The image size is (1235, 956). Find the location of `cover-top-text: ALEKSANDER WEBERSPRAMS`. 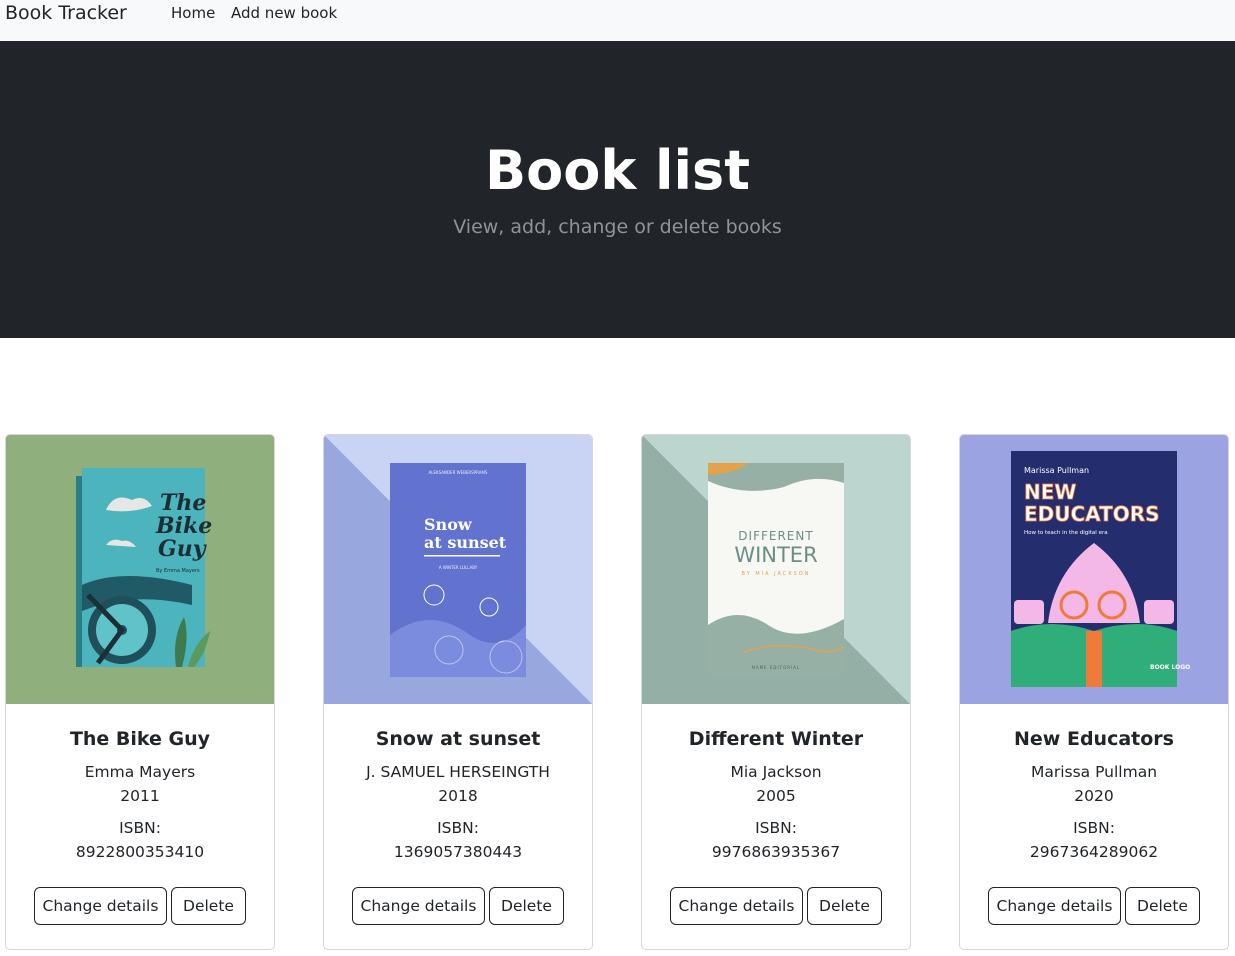

cover-top-text: ALEKSANDER WEBERSPRAMS is located at coordinates (458, 472).